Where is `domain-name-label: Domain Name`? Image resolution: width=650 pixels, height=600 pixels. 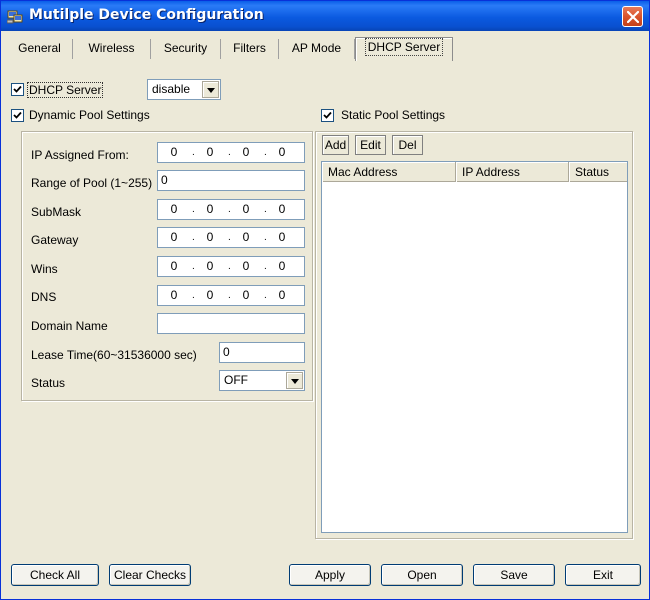 domain-name-label: Domain Name is located at coordinates (69, 326).